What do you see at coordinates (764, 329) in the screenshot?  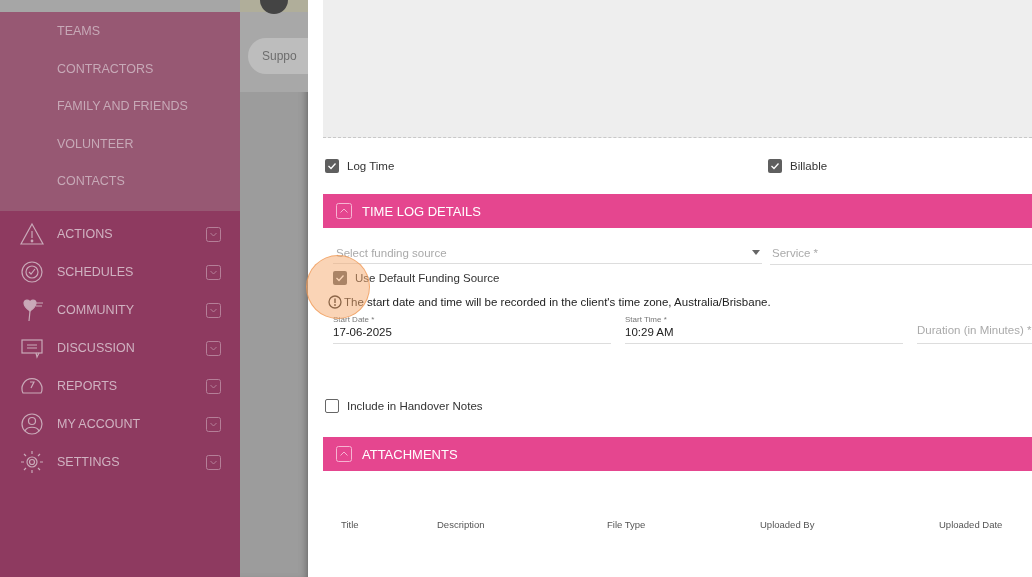 I see `start-time-field: Start Time * 10:29 AM` at bounding box center [764, 329].